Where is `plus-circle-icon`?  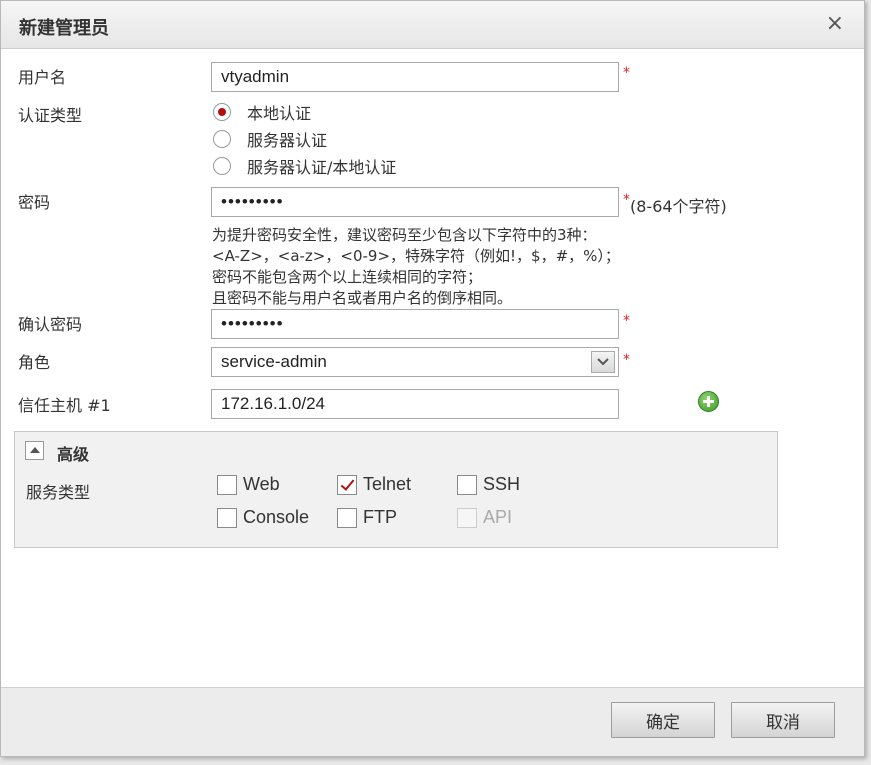 plus-circle-icon is located at coordinates (708, 401).